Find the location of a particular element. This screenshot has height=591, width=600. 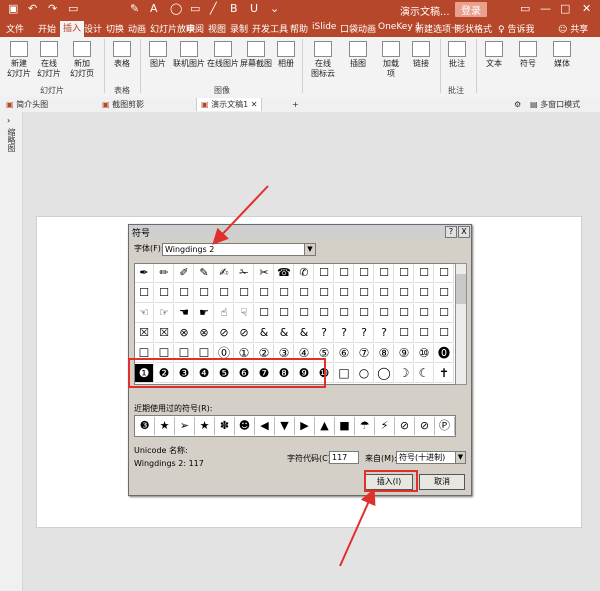

arrow-to-insert is located at coordinates (357, 527).